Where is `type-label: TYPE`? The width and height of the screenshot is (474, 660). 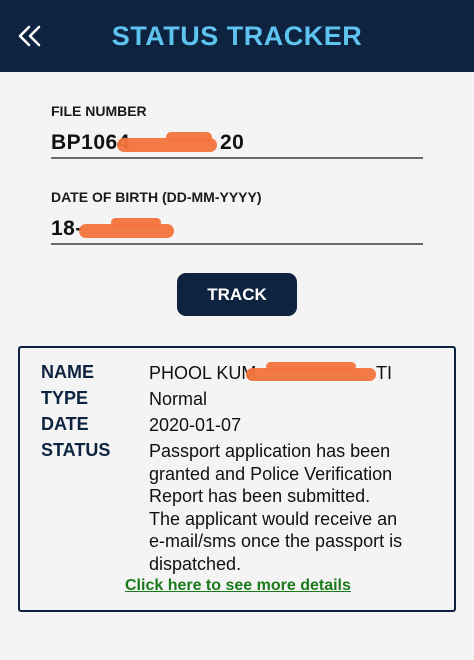 type-label: TYPE is located at coordinates (65, 398).